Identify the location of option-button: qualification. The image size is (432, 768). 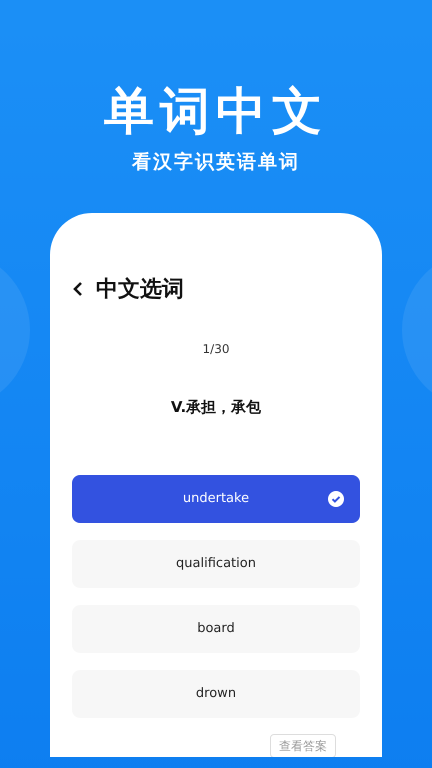
(216, 564).